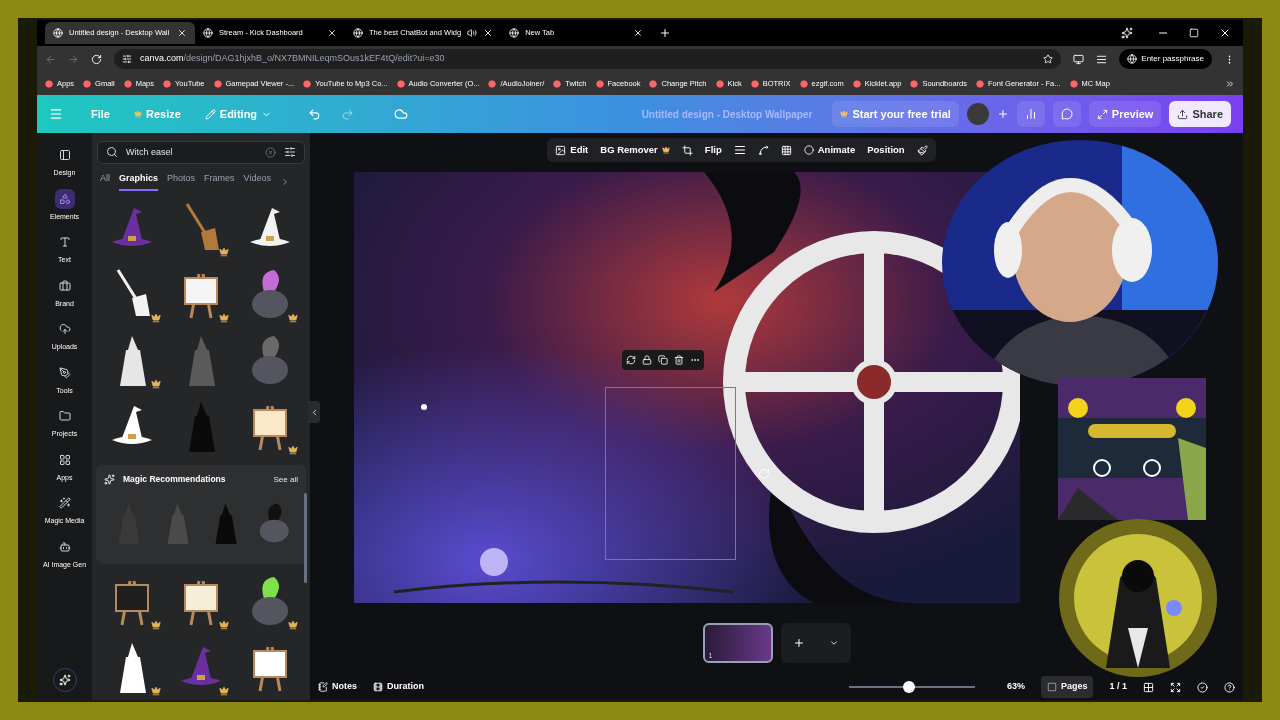 The width and height of the screenshot is (1280, 720). I want to click on reload-icon, so click(96, 59).